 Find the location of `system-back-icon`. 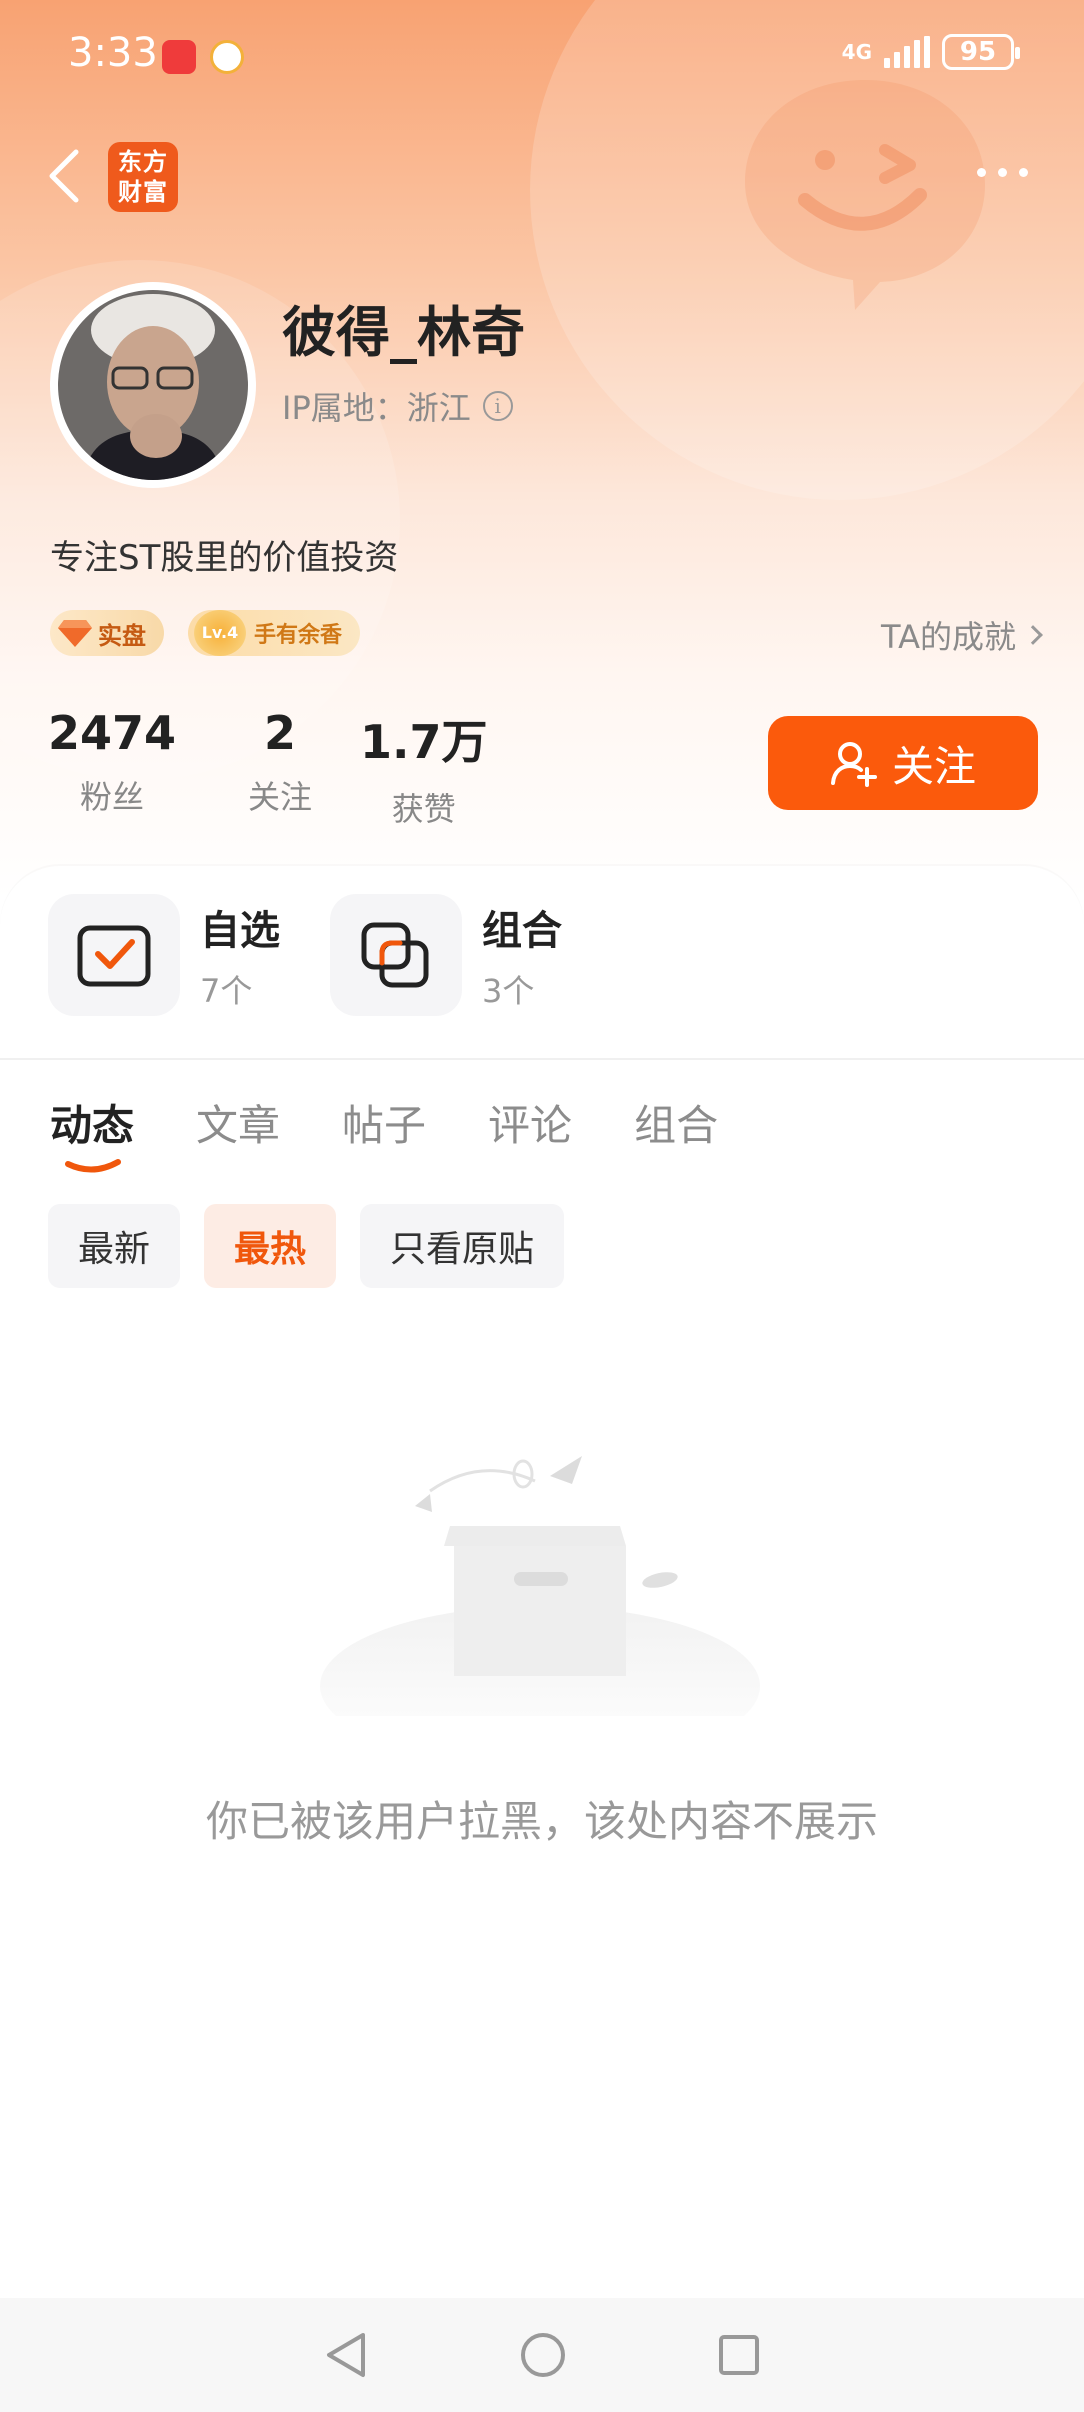

system-back-icon is located at coordinates (346, 2355).